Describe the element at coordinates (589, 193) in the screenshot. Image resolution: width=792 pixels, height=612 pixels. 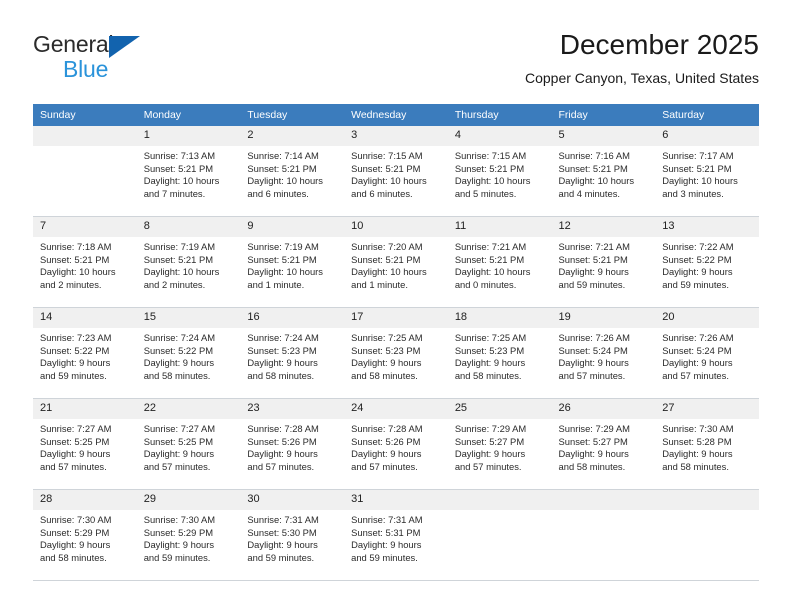
I see `daylight-text-line2: and 4 minutes.` at that location.